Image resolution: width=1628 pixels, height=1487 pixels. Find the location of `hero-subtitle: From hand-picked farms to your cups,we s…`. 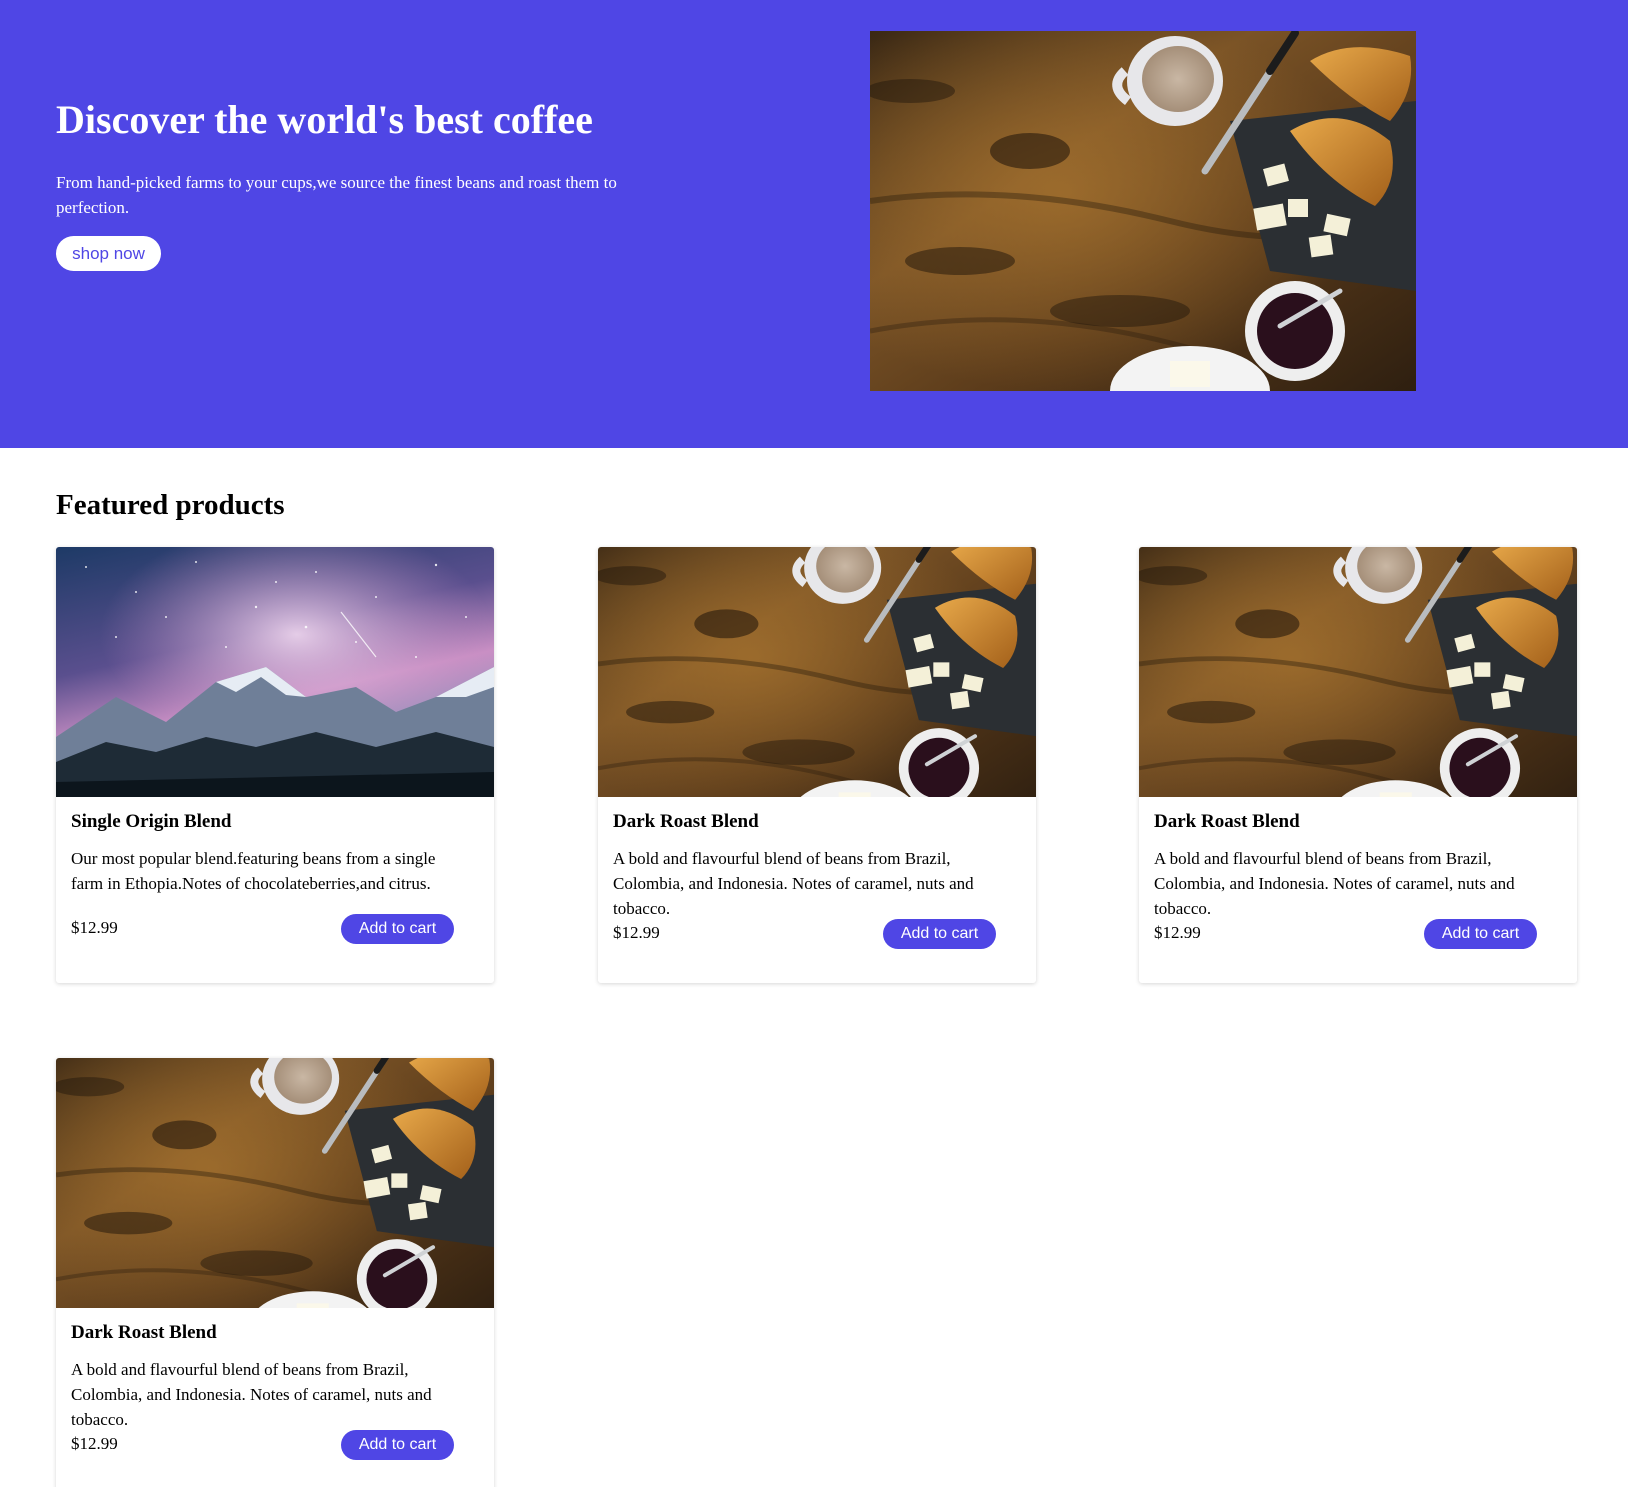

hero-subtitle: From hand-picked farms to your cups,we s… is located at coordinates (336, 195).